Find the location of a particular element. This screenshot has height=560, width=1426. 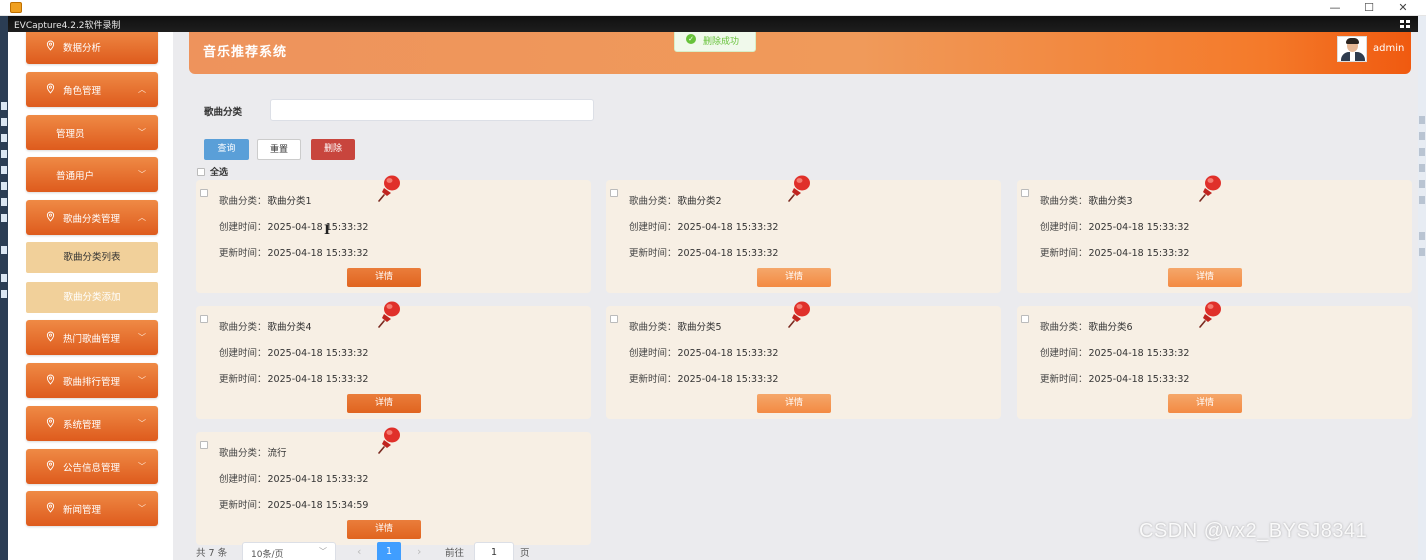

close-button: ✕ is located at coordinates (1403, 8).